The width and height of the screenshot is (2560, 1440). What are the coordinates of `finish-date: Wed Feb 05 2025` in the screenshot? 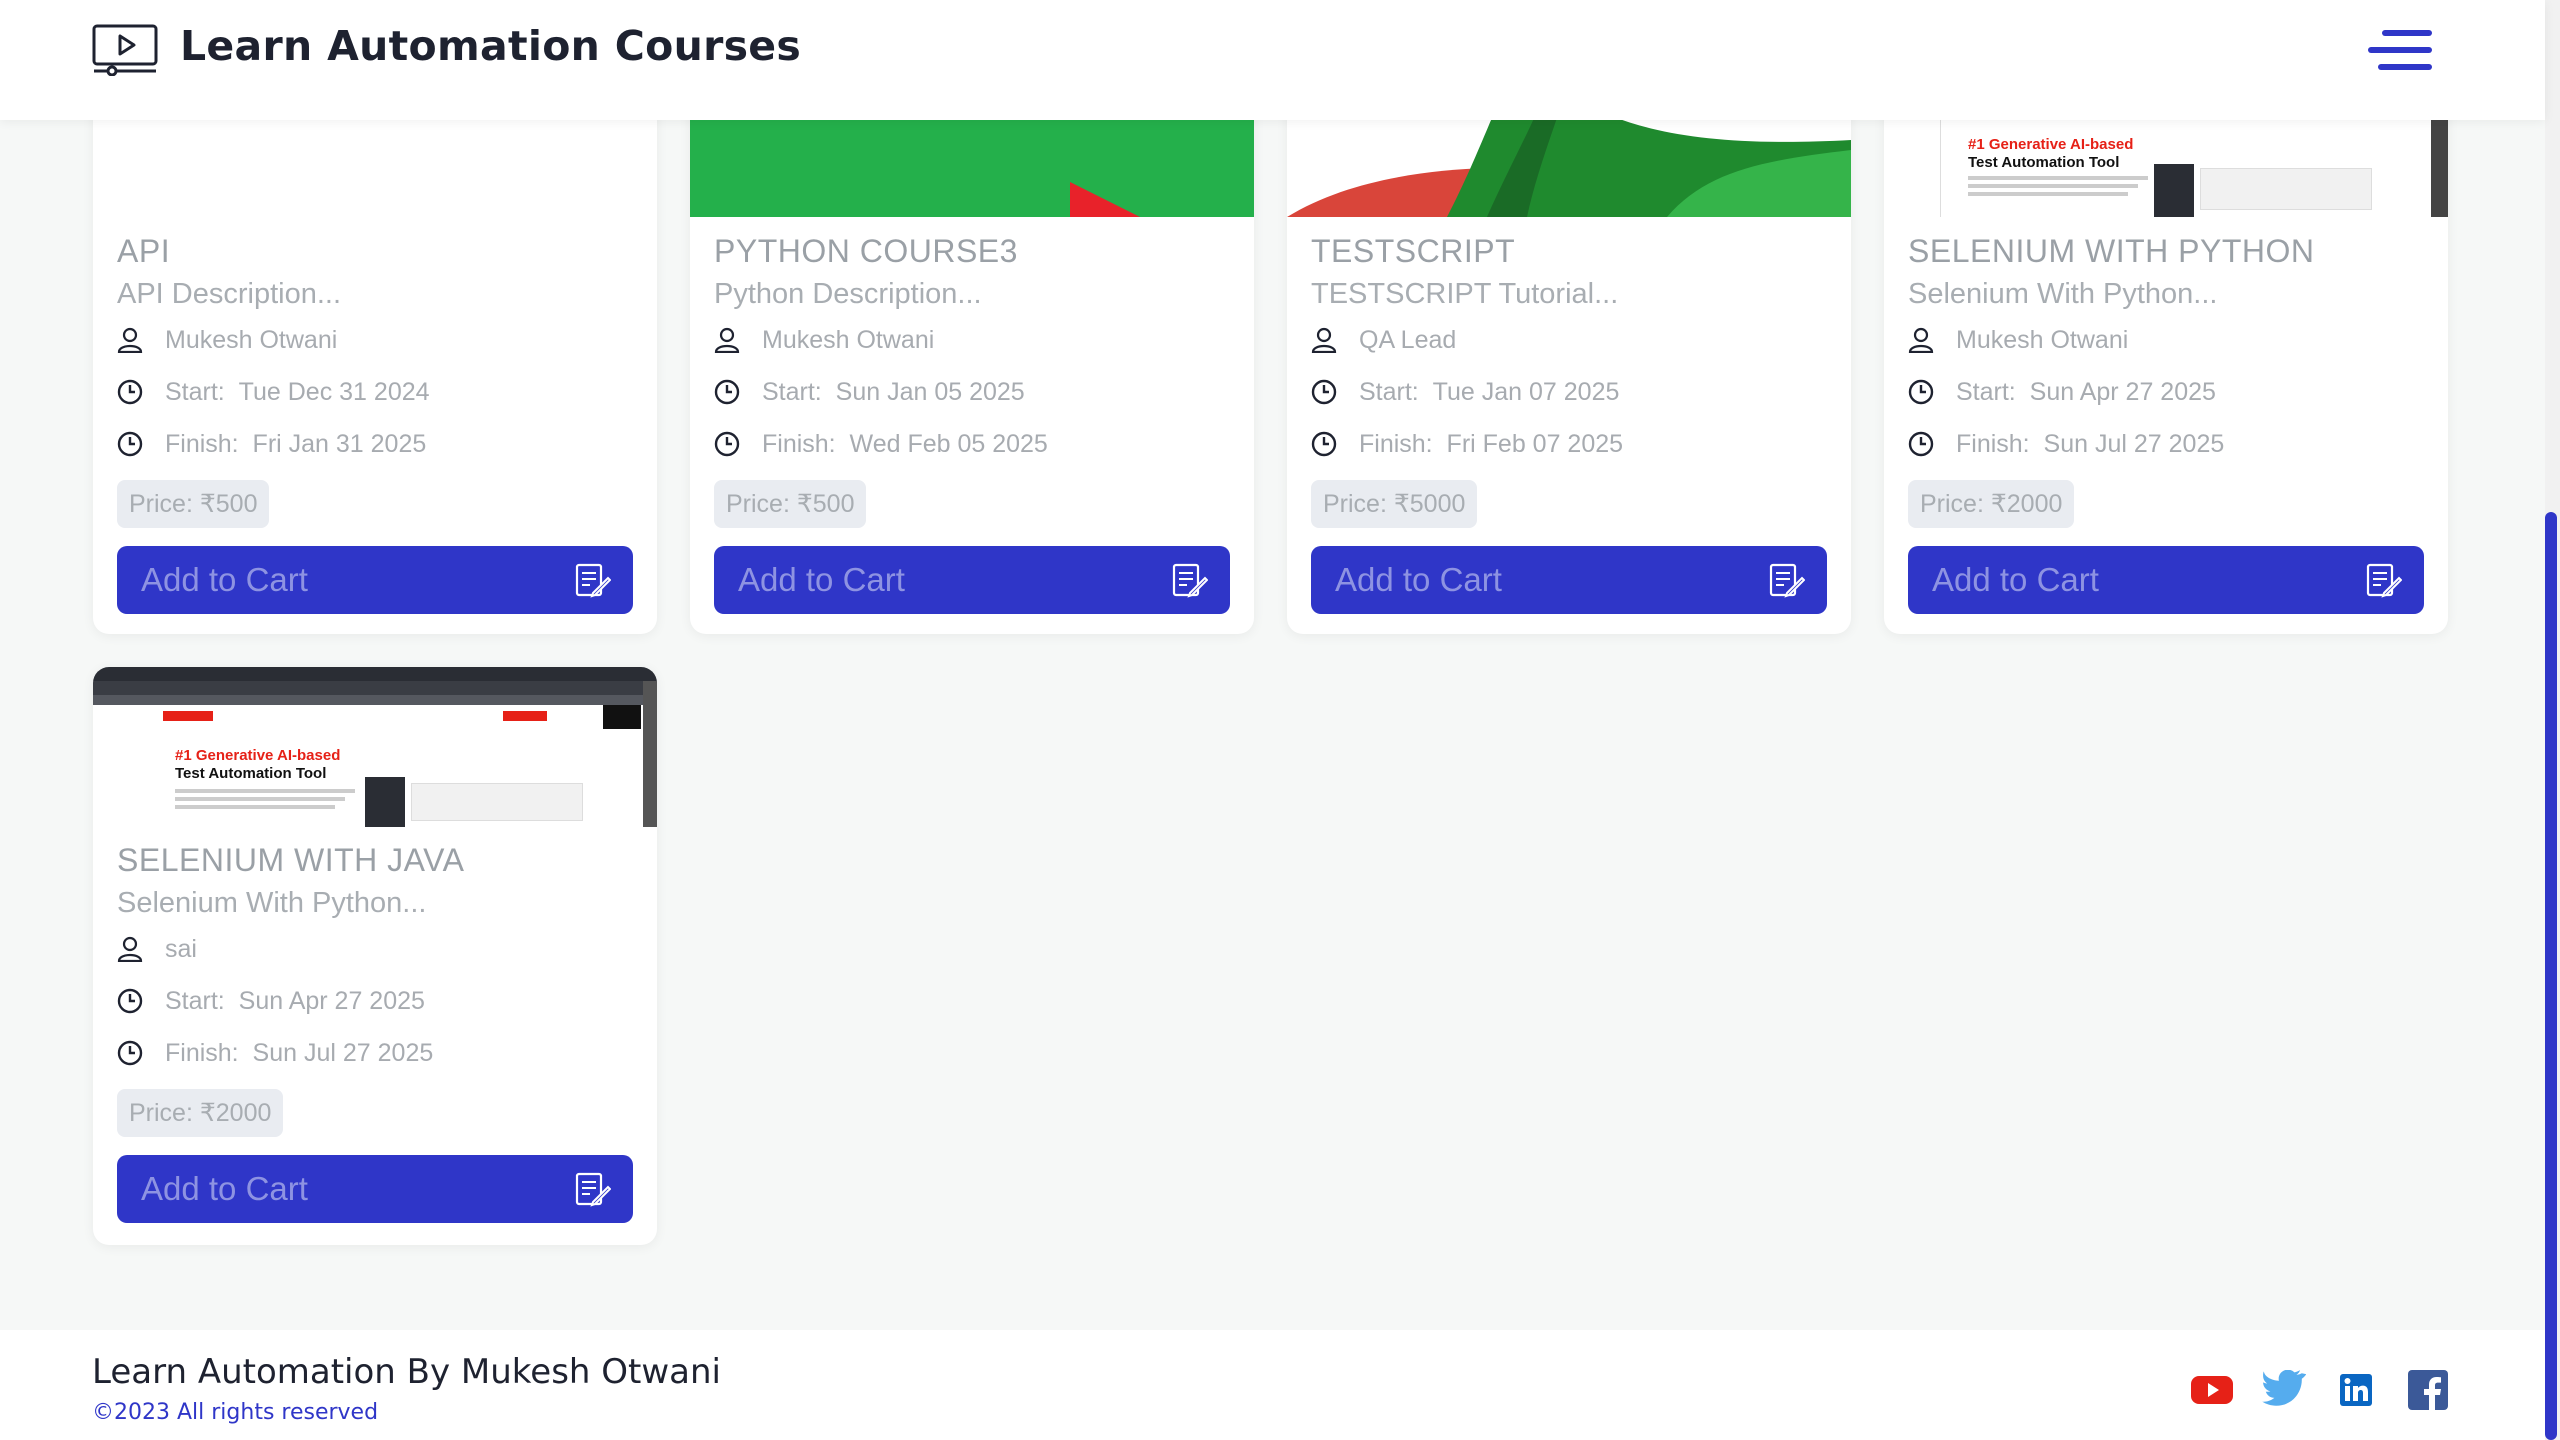 It's located at (948, 444).